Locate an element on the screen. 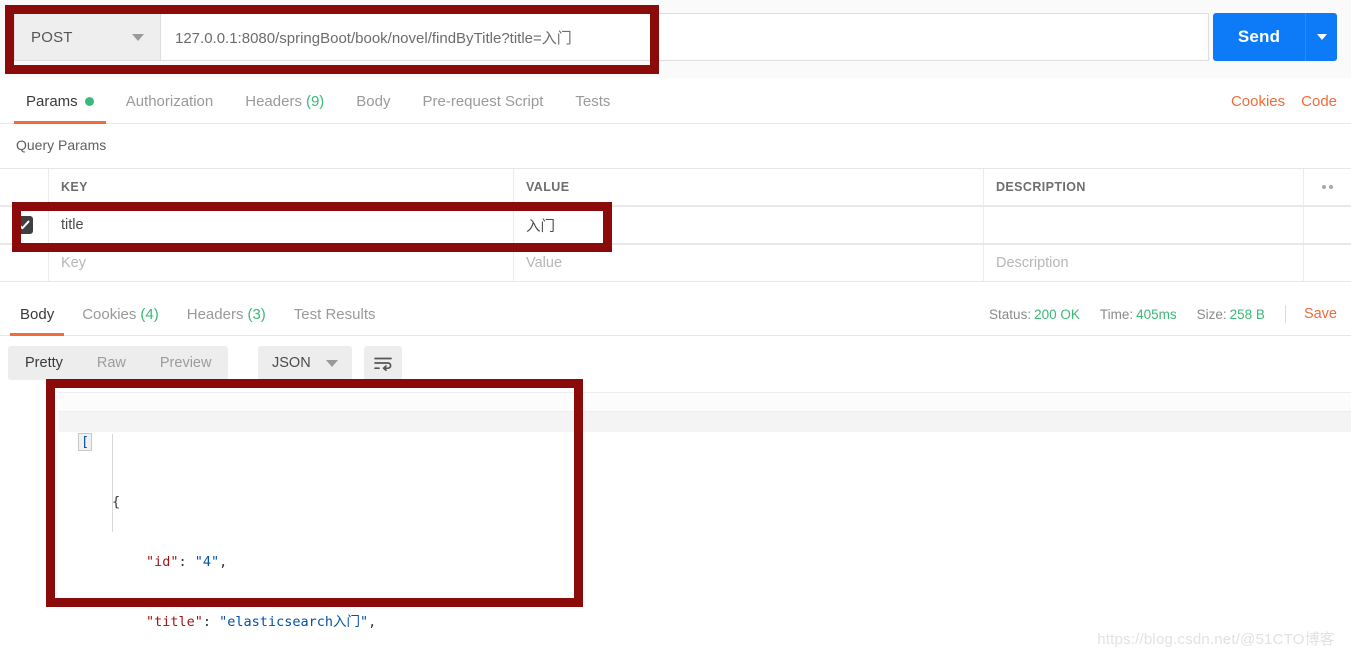 Image resolution: width=1351 pixels, height=659 pixels. empty-row-actions-cell is located at coordinates (1327, 263).